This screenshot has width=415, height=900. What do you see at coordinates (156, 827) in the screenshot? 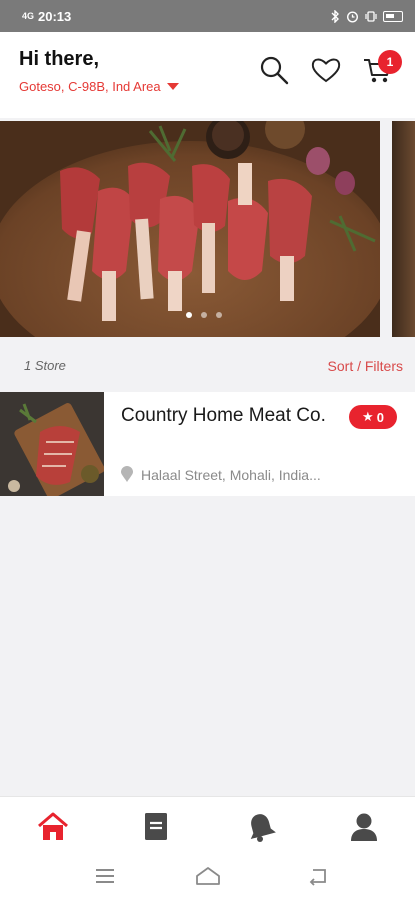
I see `orders-icon` at bounding box center [156, 827].